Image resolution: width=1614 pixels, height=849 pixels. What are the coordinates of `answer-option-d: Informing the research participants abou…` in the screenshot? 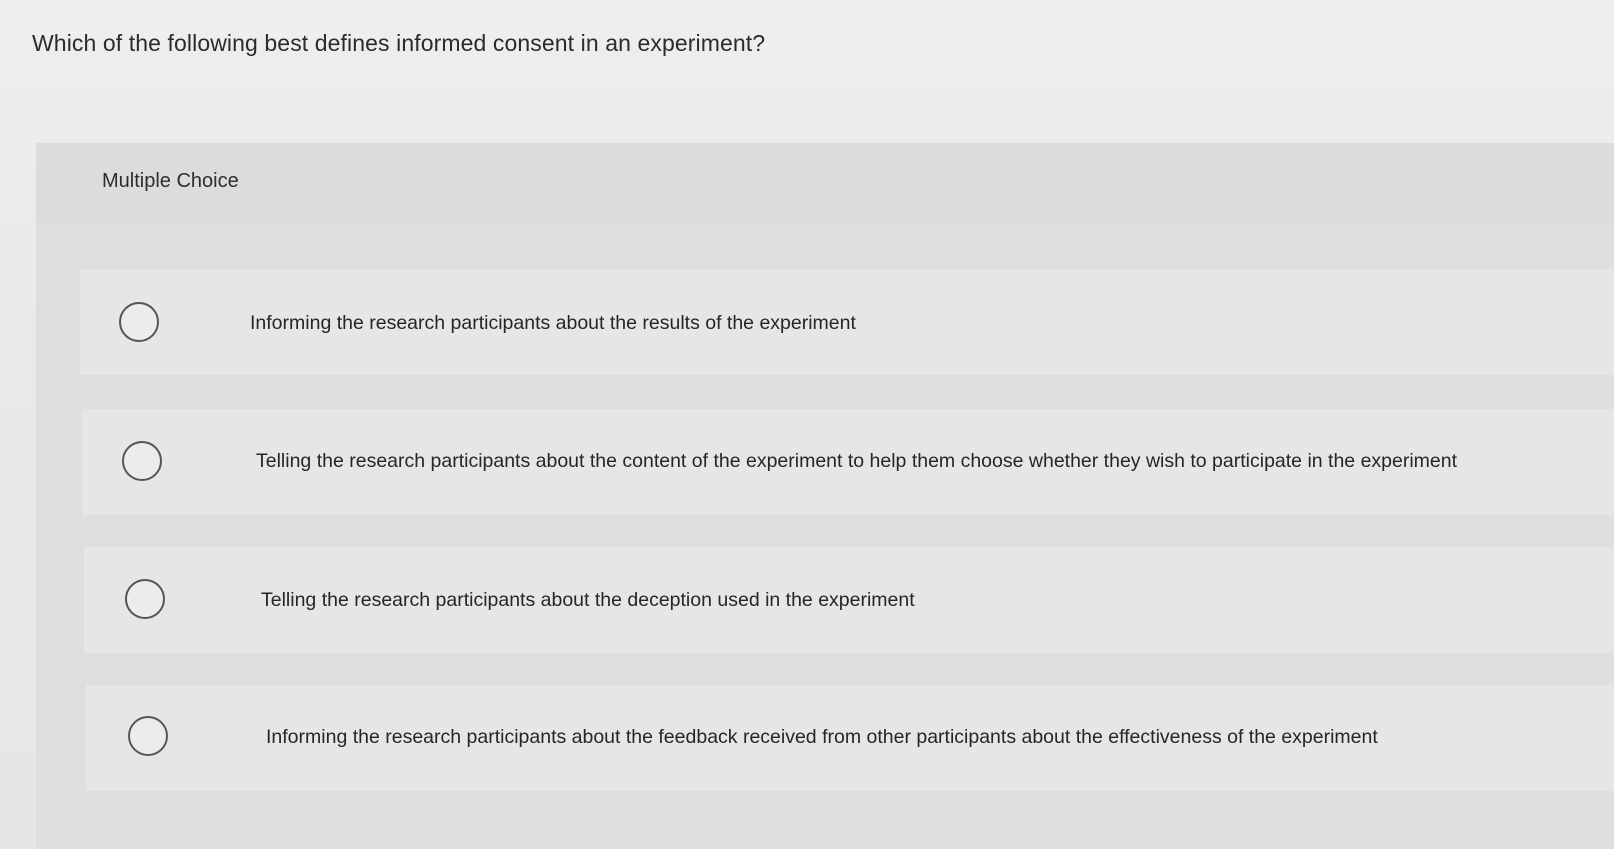 It's located at (850, 738).